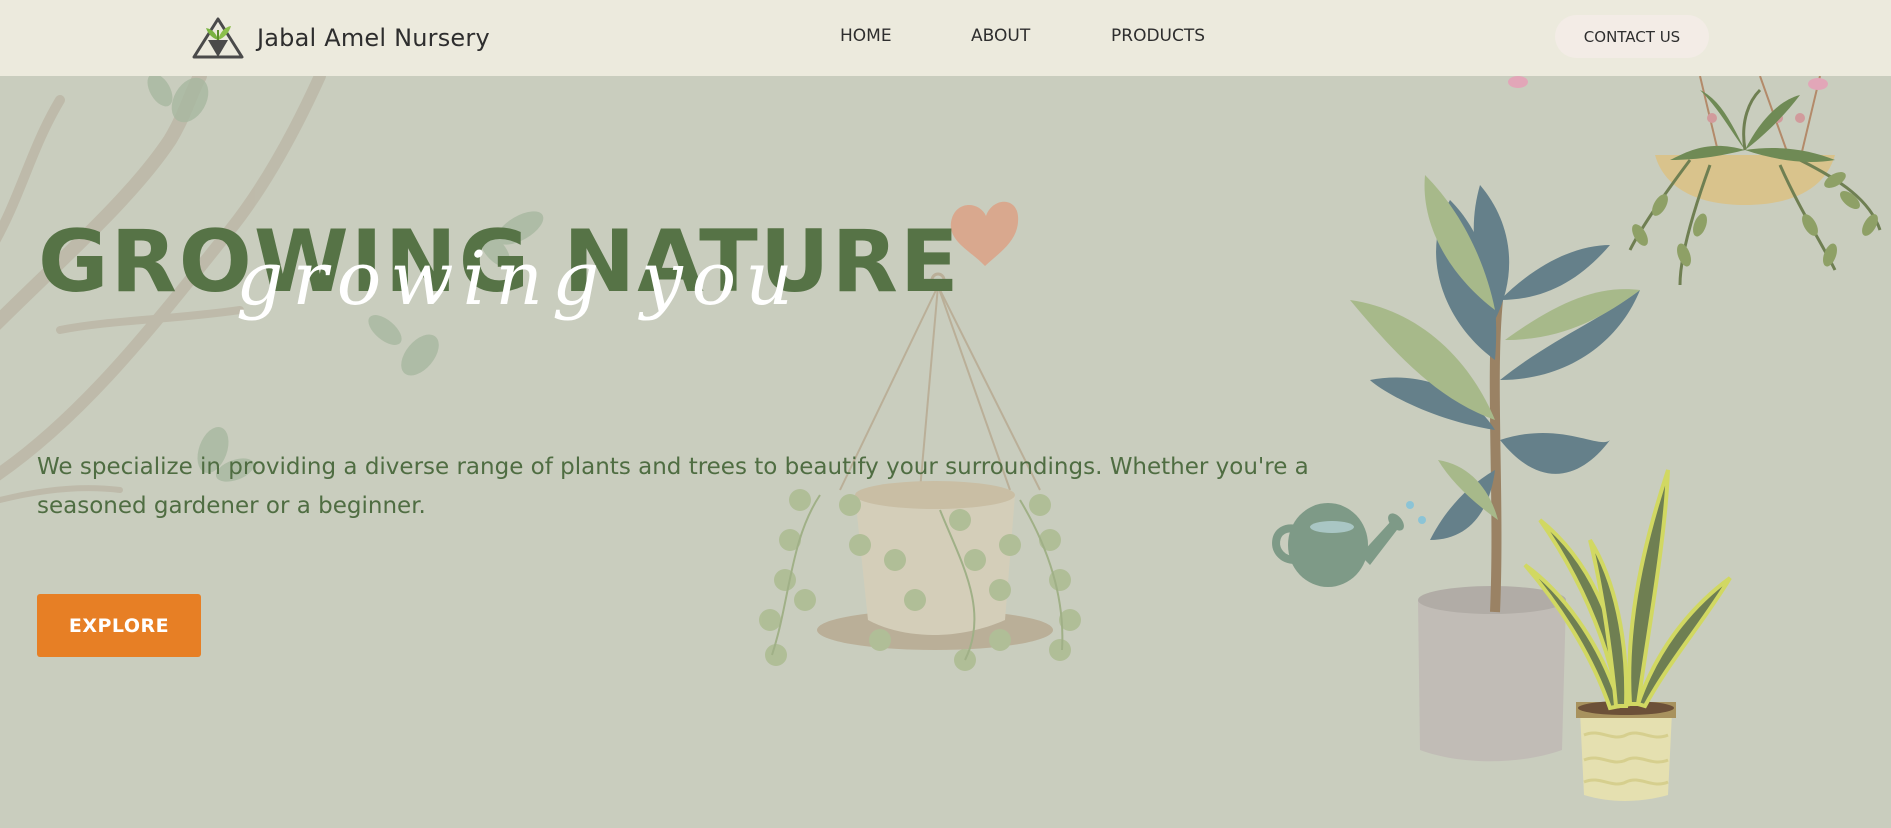 Image resolution: width=1891 pixels, height=828 pixels. What do you see at coordinates (1695, 181) in the screenshot?
I see `hanging-basket-plant-illustration` at bounding box center [1695, 181].